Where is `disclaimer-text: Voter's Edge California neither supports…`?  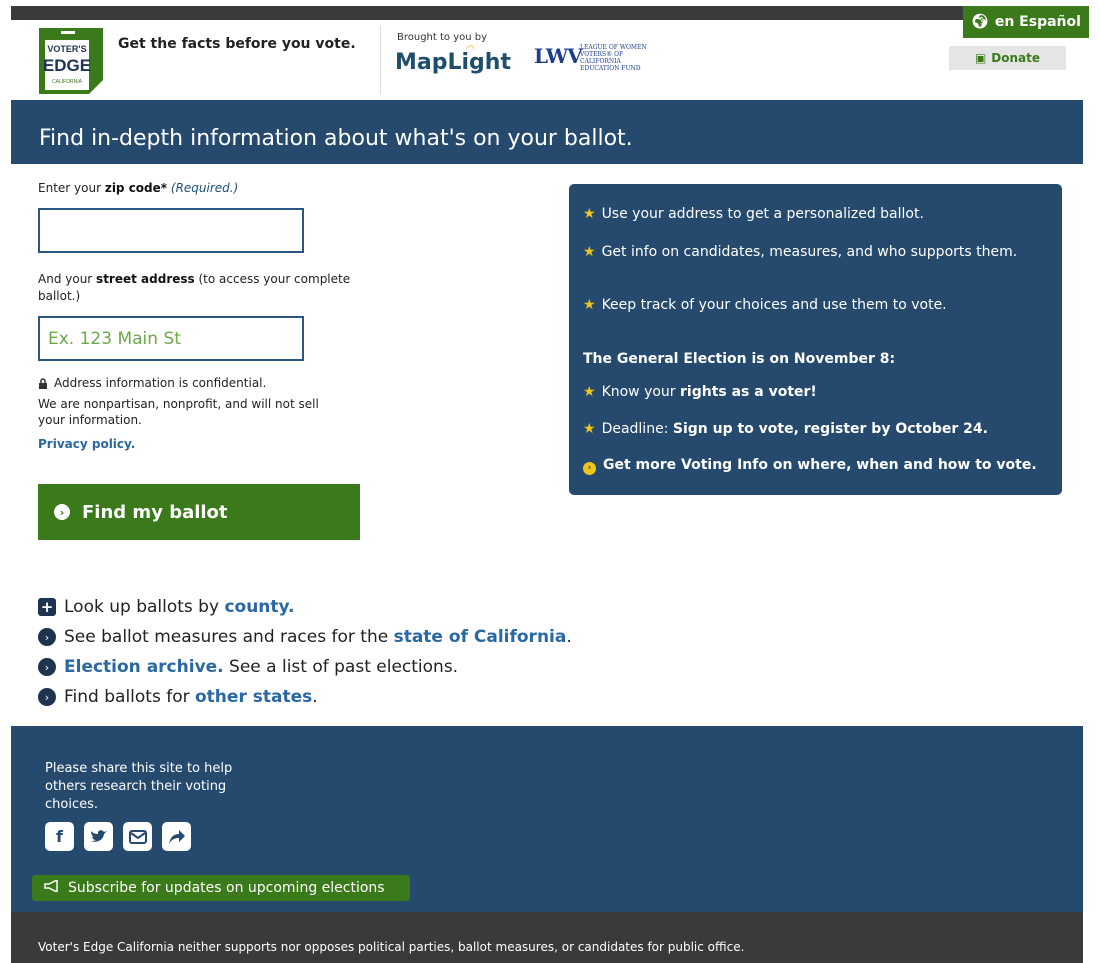
disclaimer-text: Voter's Edge California neither supports… is located at coordinates (391, 947).